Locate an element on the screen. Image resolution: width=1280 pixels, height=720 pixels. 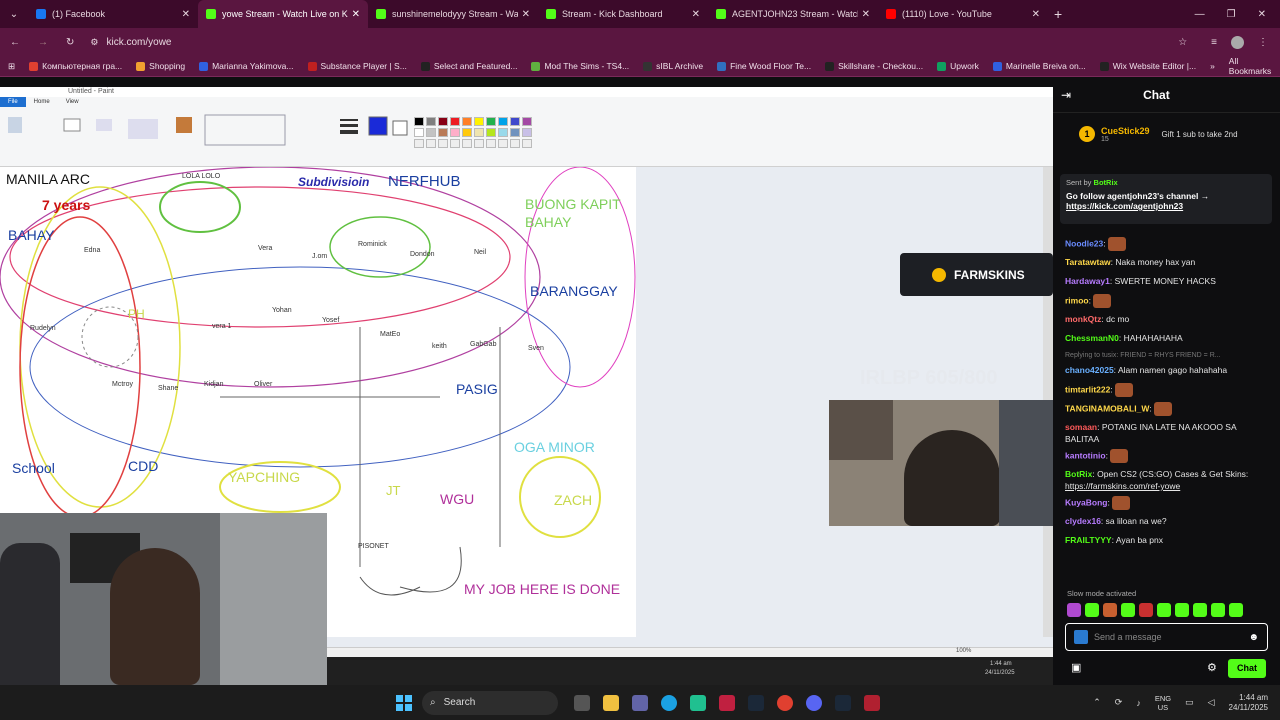
task-view-icon is located at coordinates (582, 702).